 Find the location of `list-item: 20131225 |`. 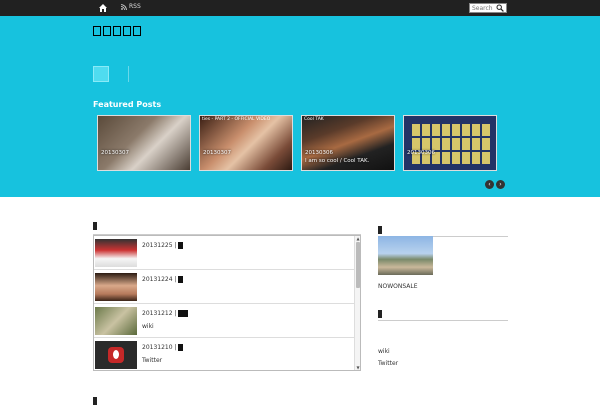

list-item: 20131225 | is located at coordinates (224, 253).